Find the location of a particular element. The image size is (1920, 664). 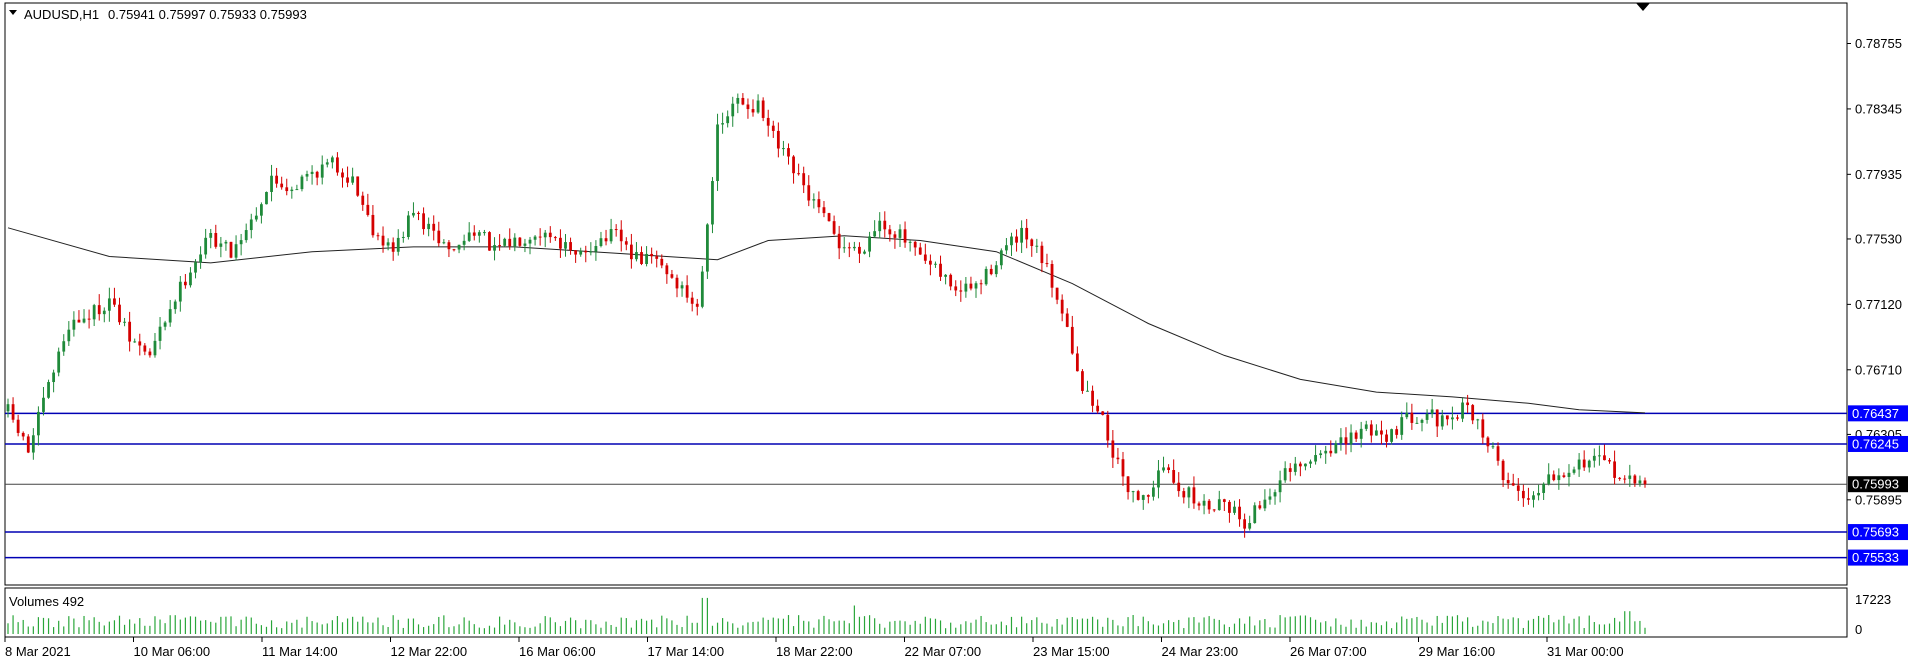

time-tick-label: 10 Mar 06:00 is located at coordinates (172, 651).